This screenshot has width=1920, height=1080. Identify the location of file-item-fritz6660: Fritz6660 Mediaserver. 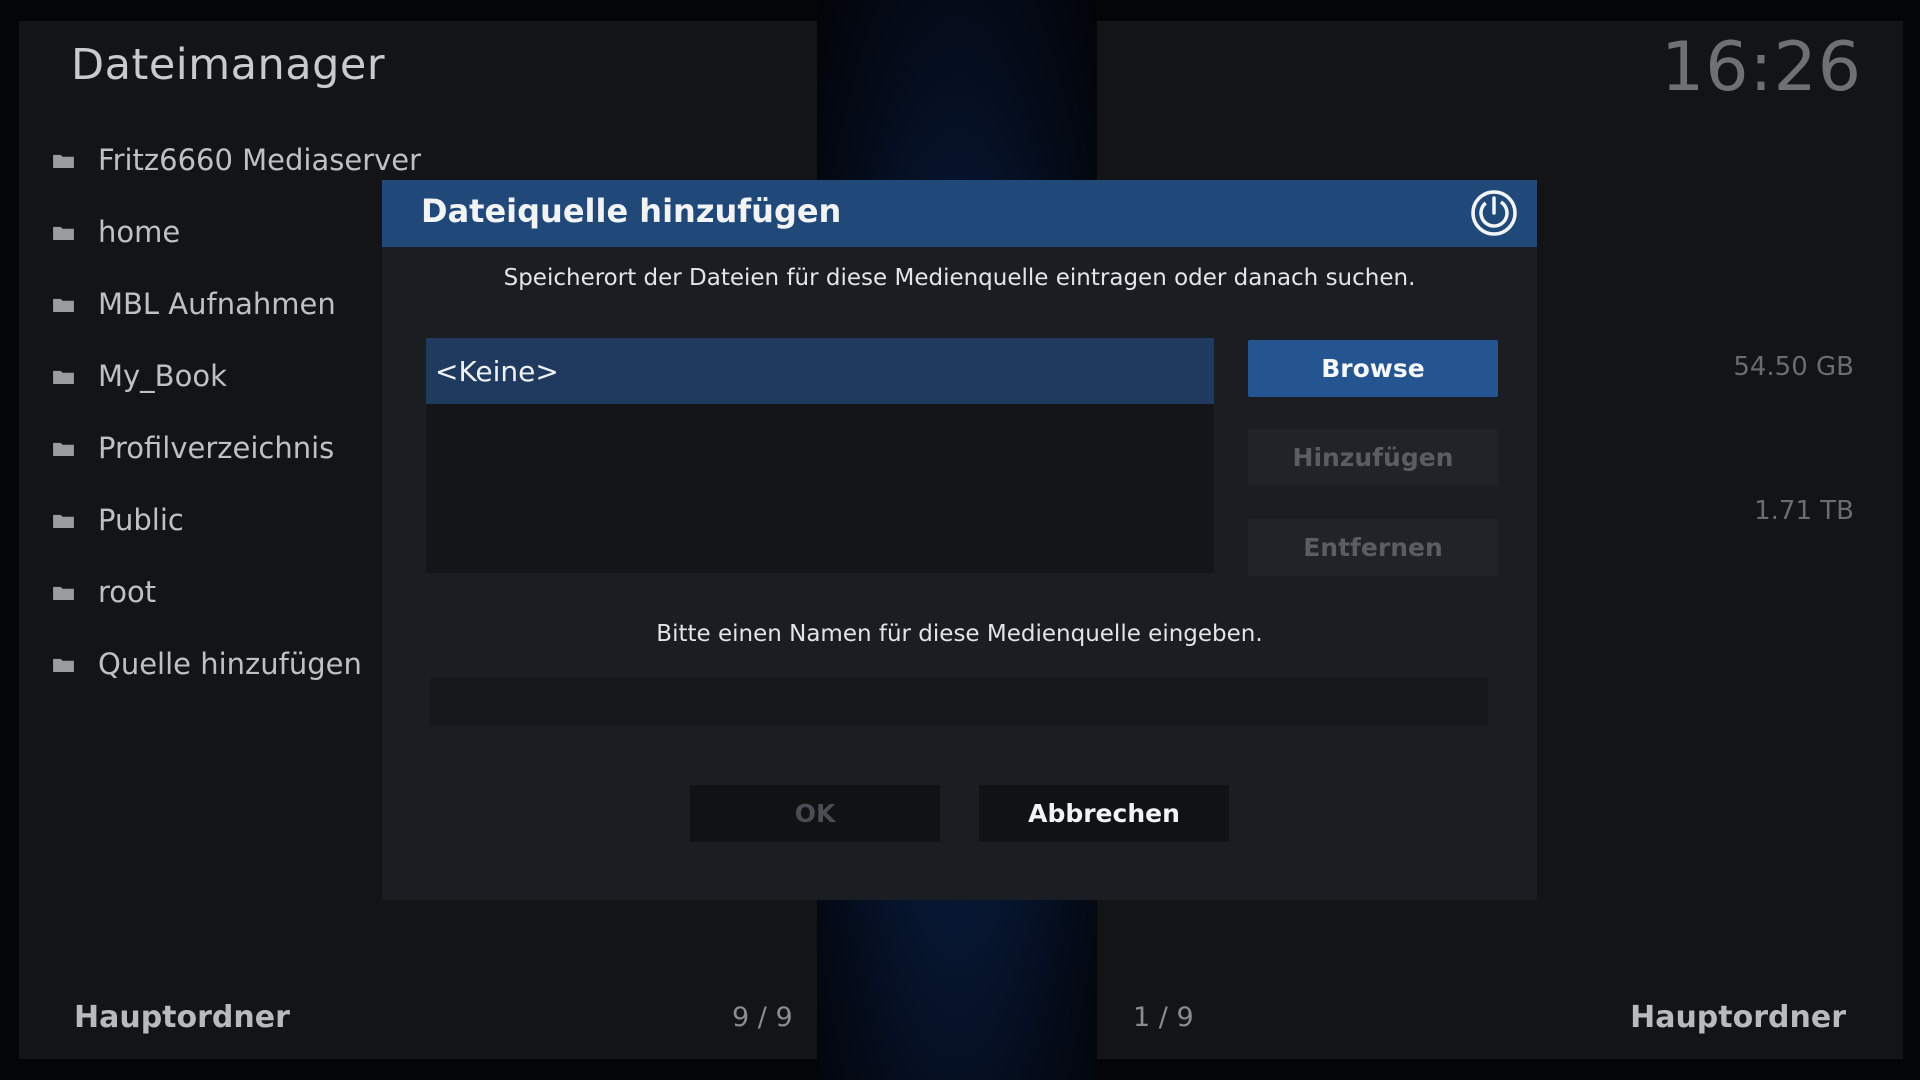
(236, 160).